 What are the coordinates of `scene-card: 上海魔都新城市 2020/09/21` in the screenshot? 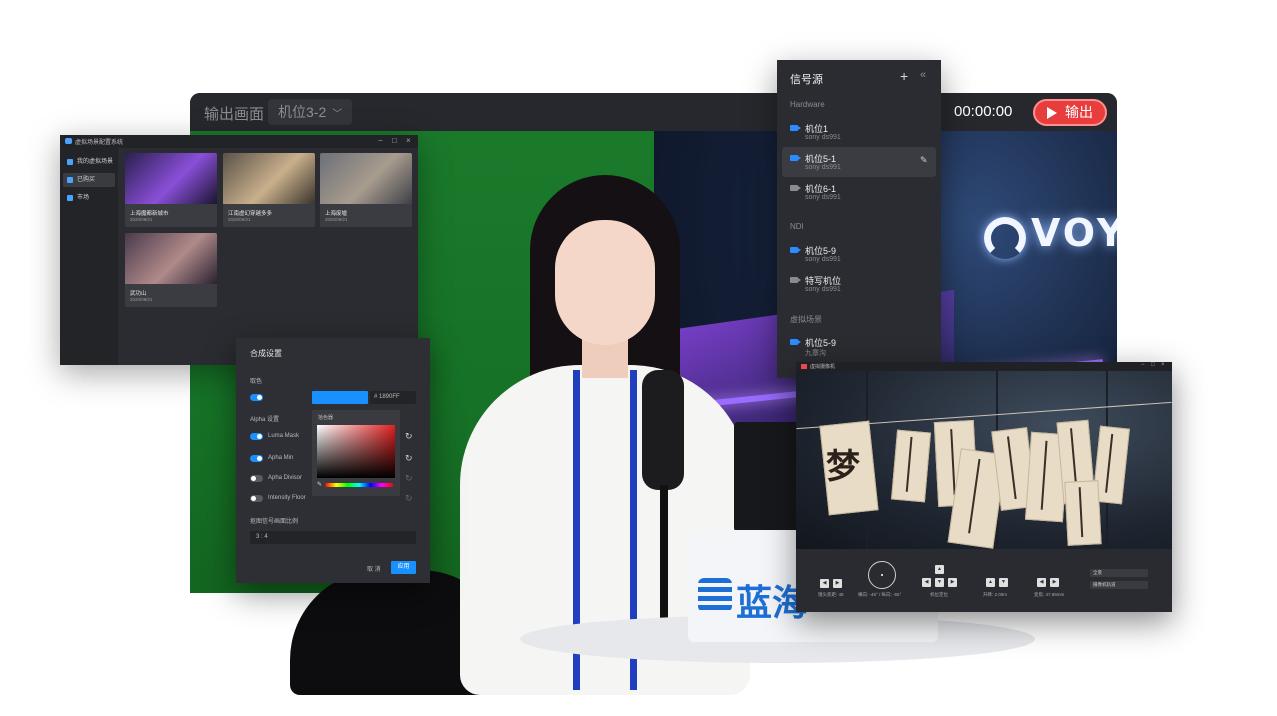 It's located at (171, 190).